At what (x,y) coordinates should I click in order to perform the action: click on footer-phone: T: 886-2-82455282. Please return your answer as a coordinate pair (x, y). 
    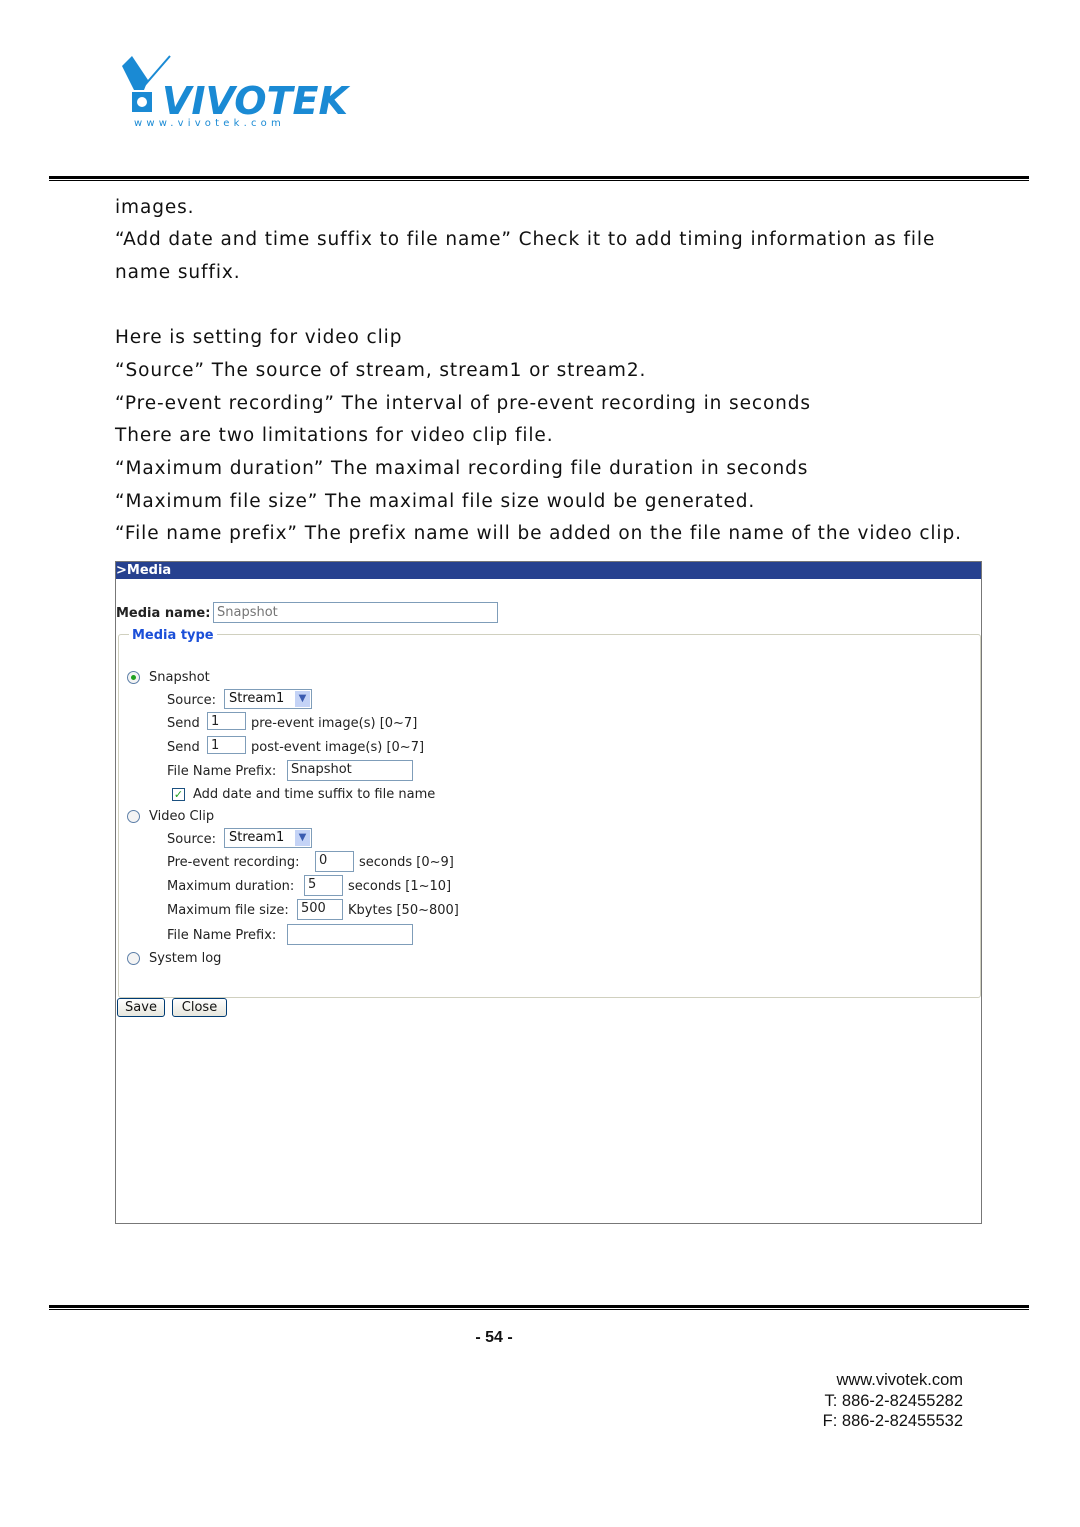
    Looking at the image, I should click on (893, 1401).